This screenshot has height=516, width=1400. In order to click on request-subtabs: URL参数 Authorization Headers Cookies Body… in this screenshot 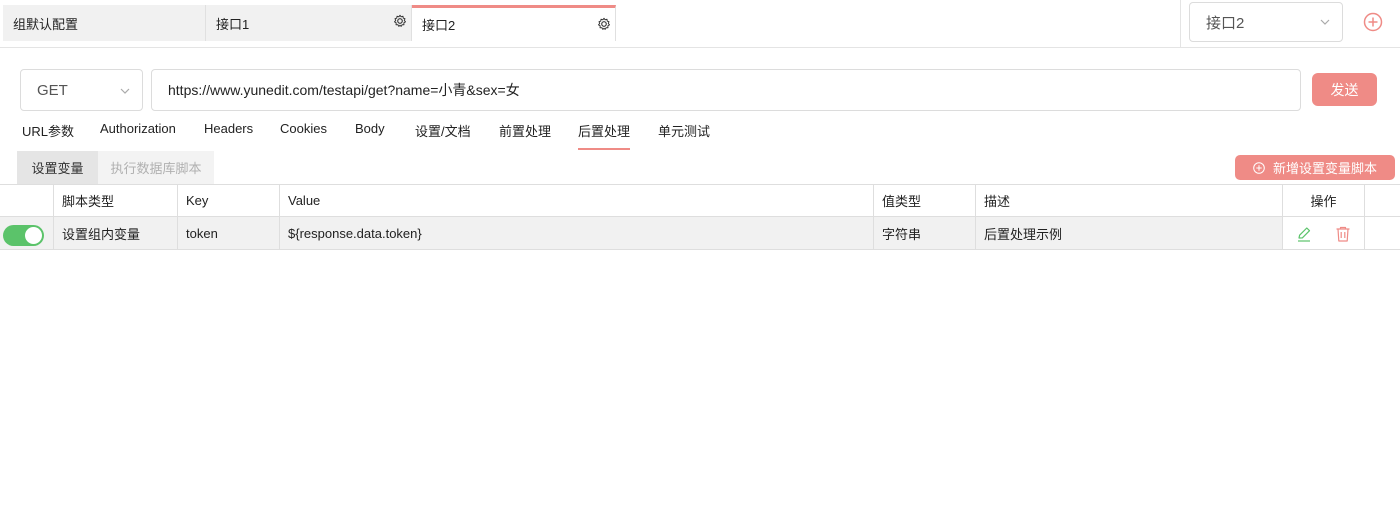, I will do `click(700, 133)`.